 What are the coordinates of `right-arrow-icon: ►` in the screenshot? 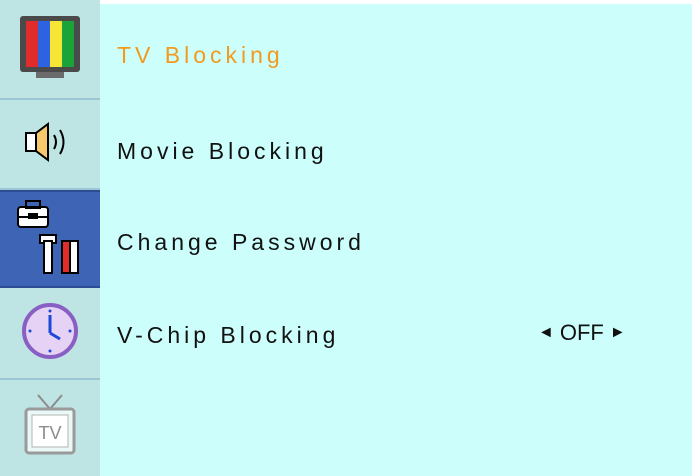 It's located at (618, 333).